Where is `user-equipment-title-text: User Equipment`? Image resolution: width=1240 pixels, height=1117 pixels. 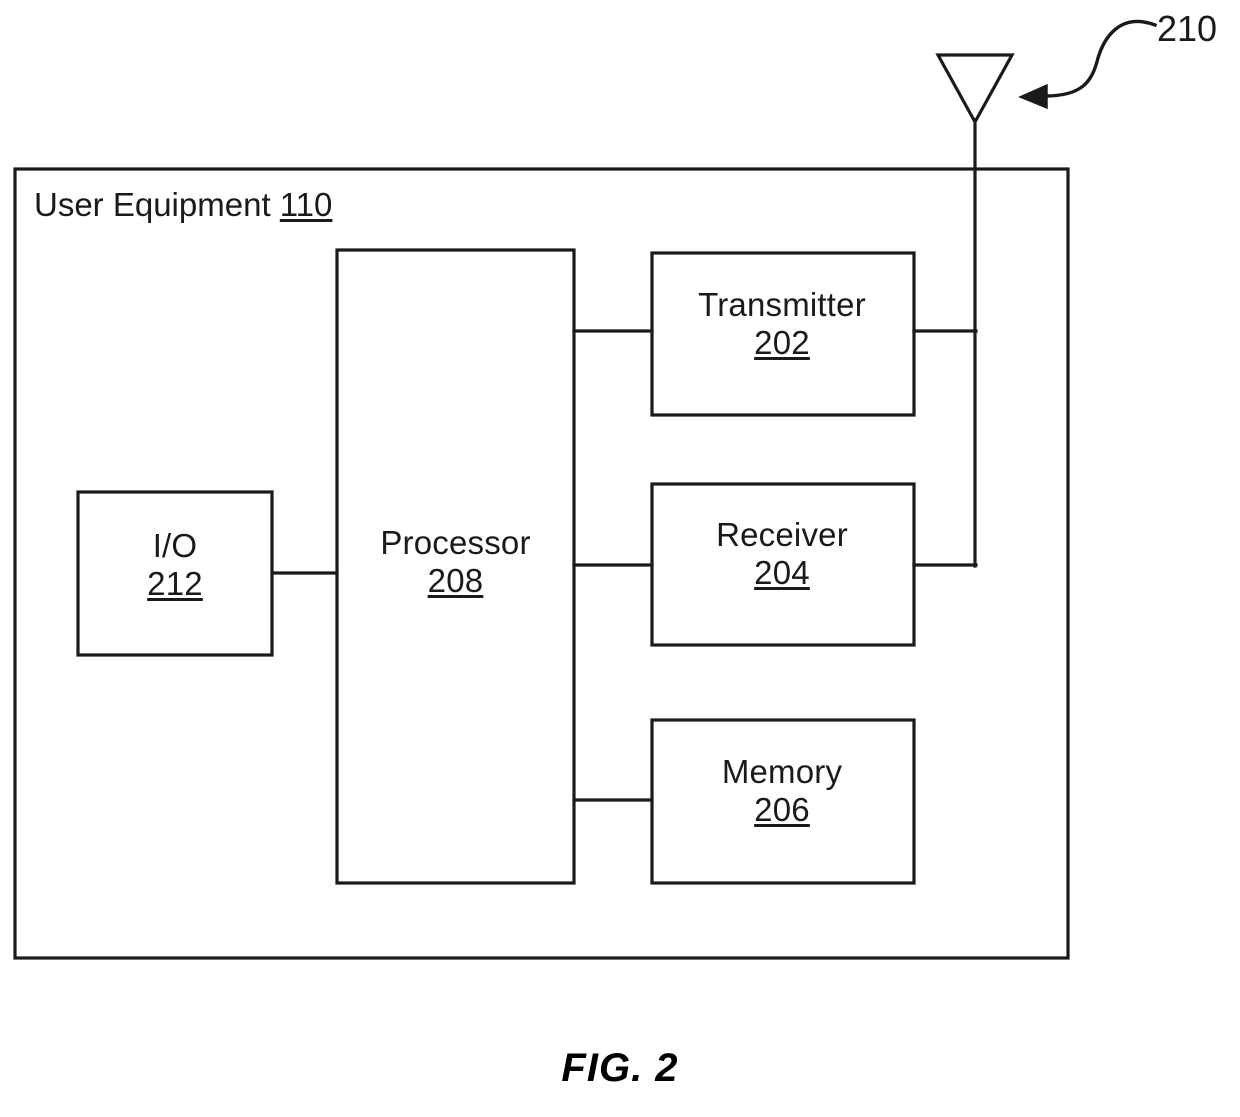
user-equipment-title-text: User Equipment is located at coordinates (152, 204).